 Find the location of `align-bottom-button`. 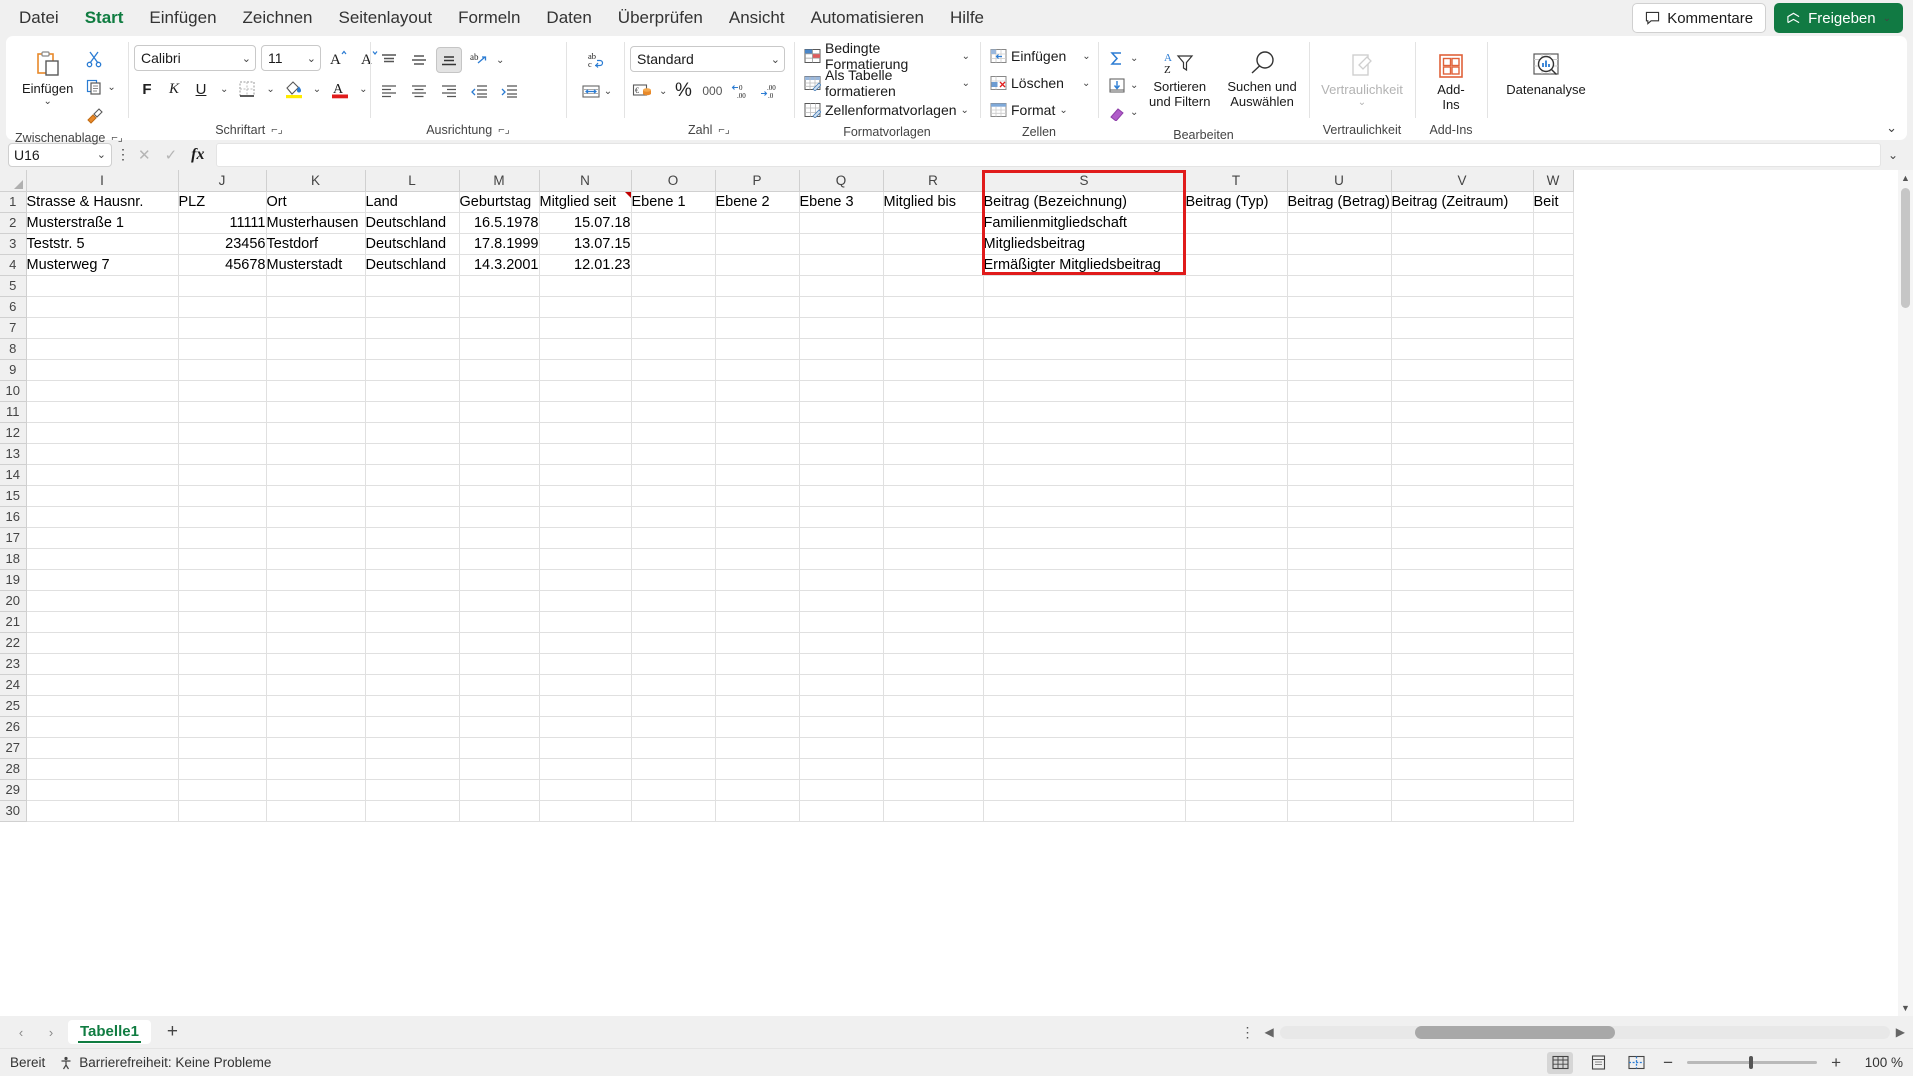

align-bottom-button is located at coordinates (449, 60).